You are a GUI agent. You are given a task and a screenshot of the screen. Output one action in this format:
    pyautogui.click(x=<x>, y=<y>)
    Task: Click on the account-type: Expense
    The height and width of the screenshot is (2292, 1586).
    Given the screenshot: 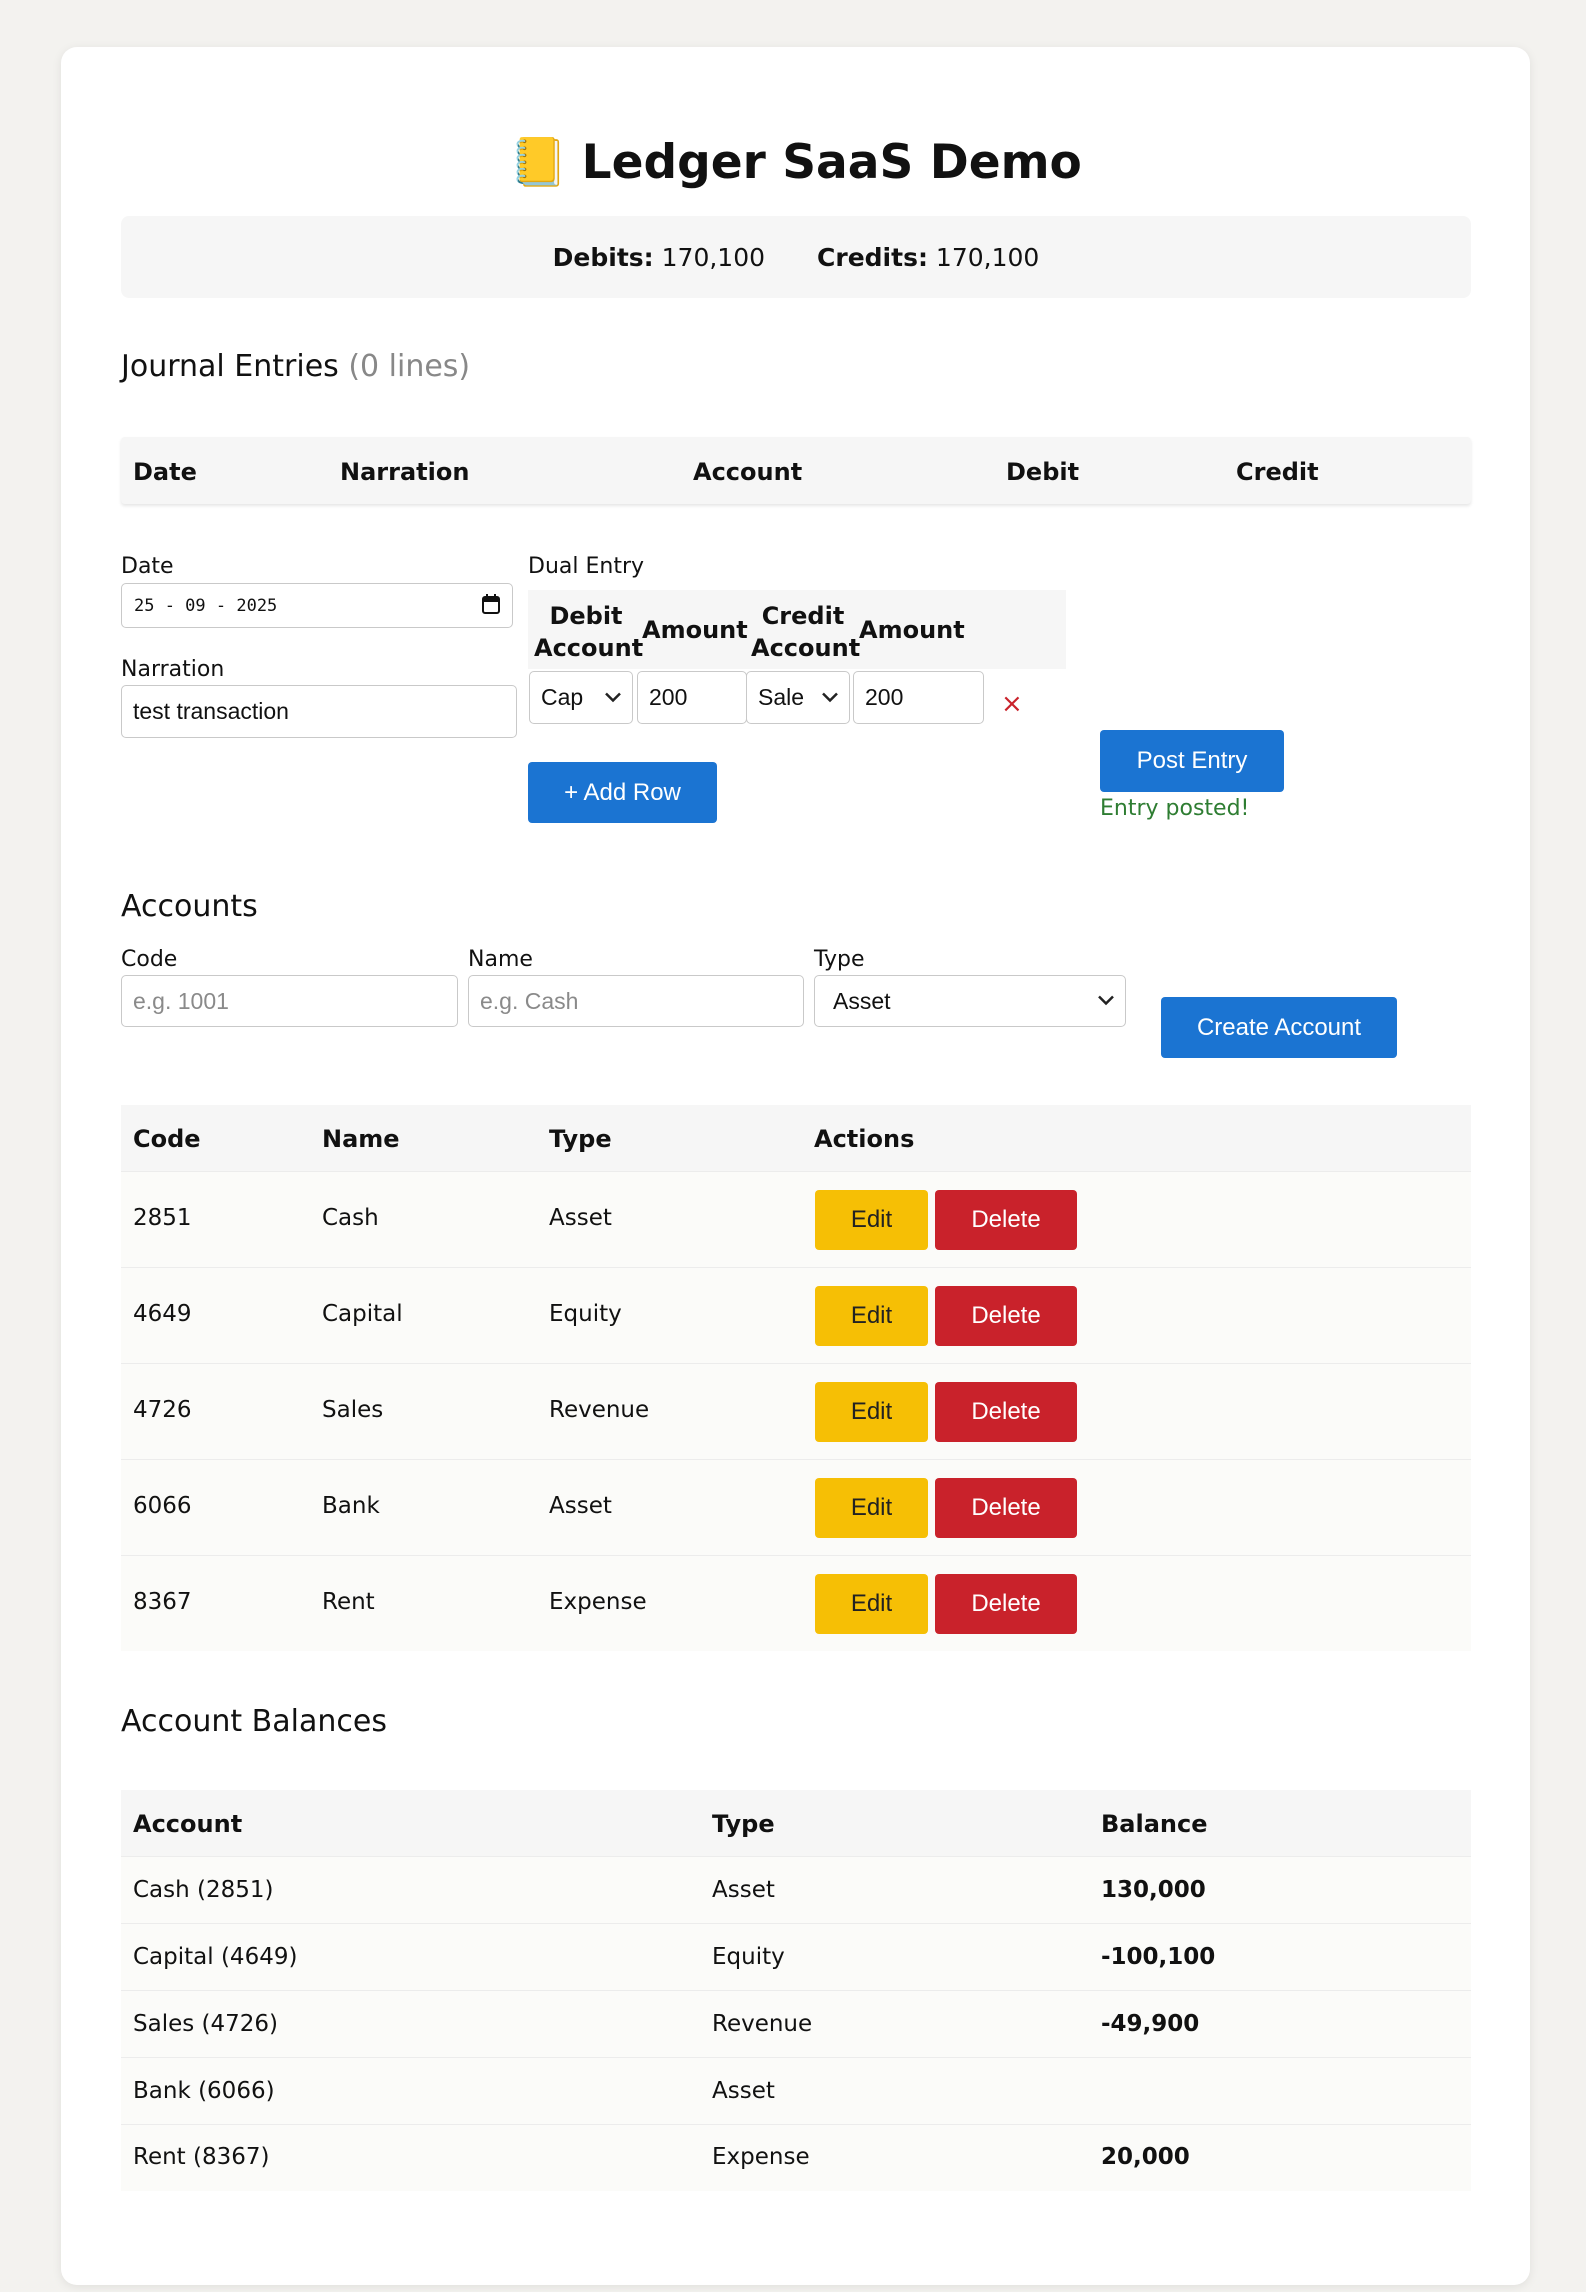 What is the action you would take?
    pyautogui.click(x=598, y=1602)
    